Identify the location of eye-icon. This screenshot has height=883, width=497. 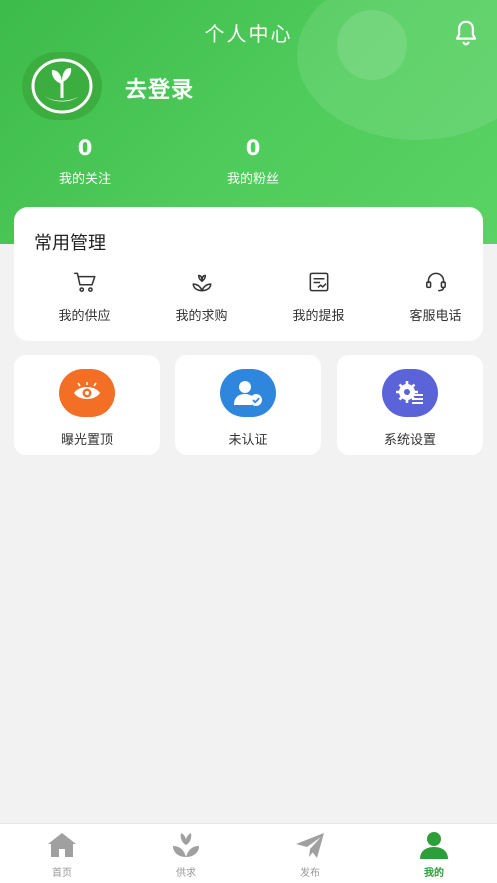
(87, 393).